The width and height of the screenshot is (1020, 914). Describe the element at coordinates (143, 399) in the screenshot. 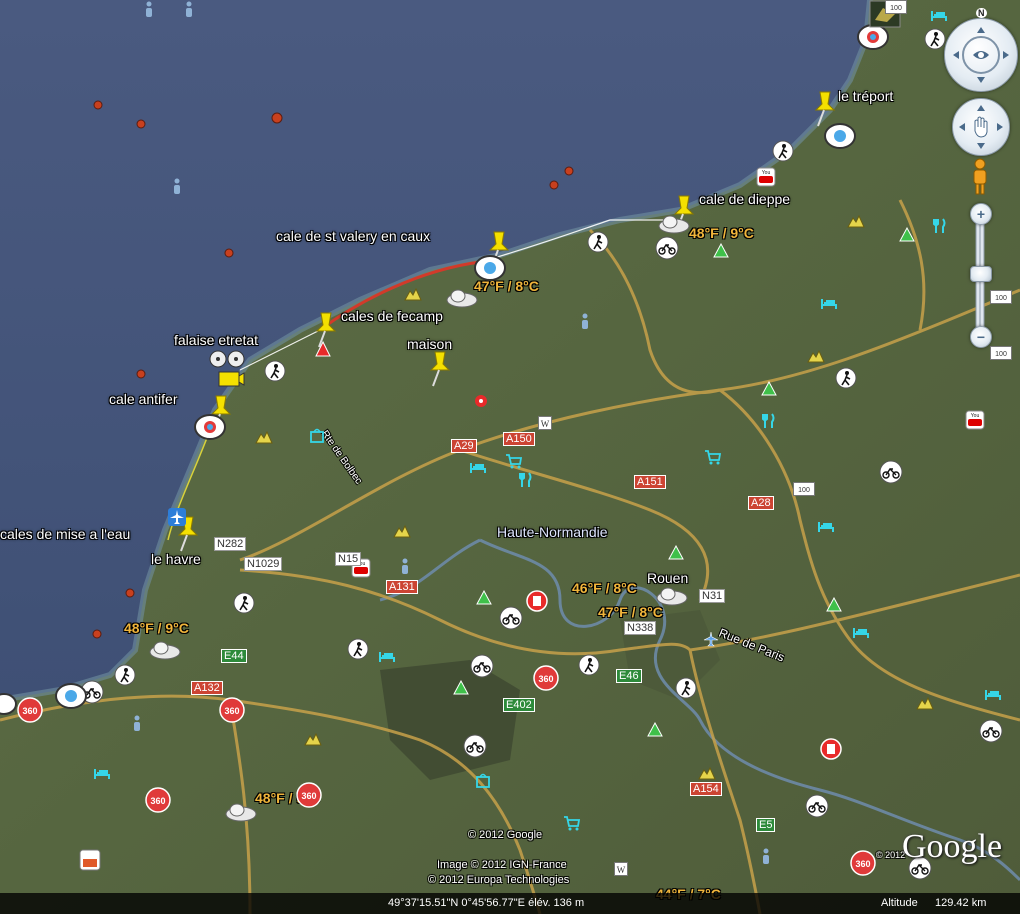

I see `placemark-cale-antifer: cale antifer` at that location.